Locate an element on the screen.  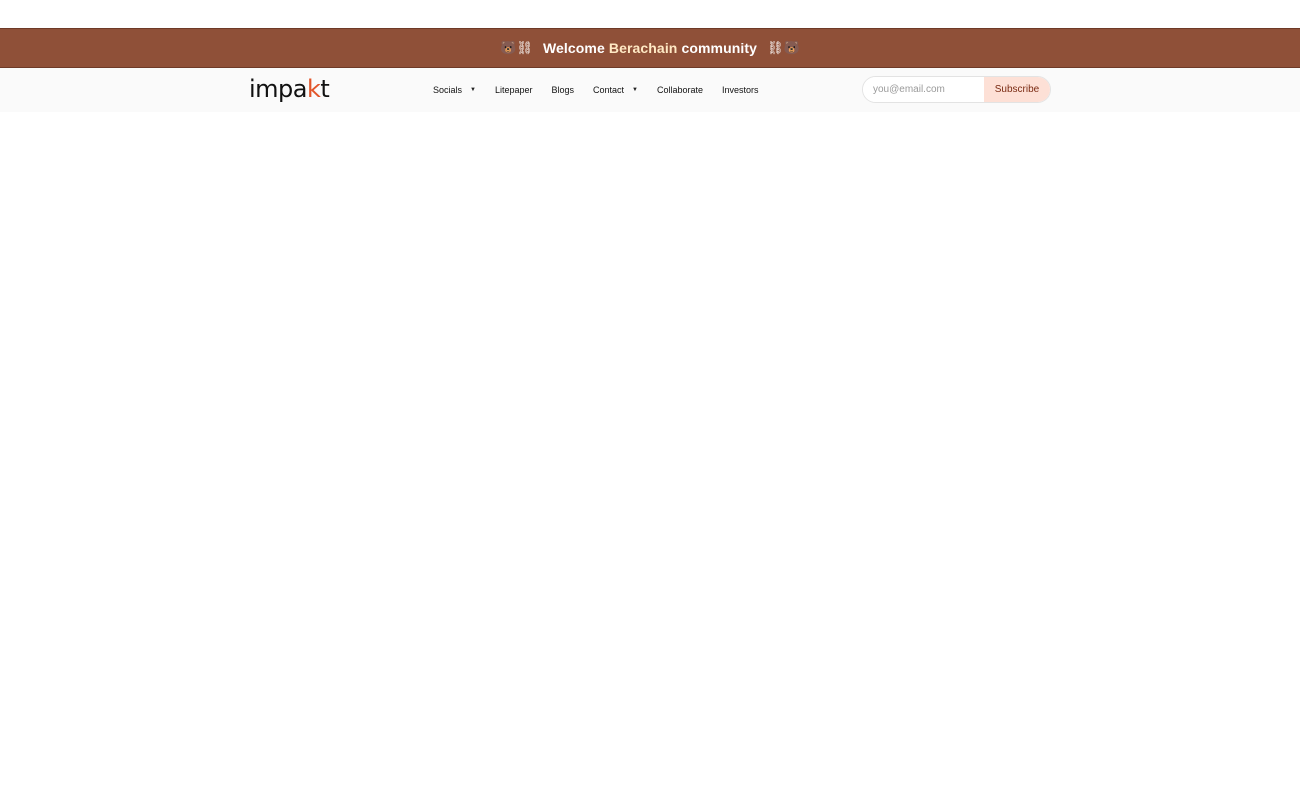
menu-item-label: Blogs is located at coordinates (563, 90).